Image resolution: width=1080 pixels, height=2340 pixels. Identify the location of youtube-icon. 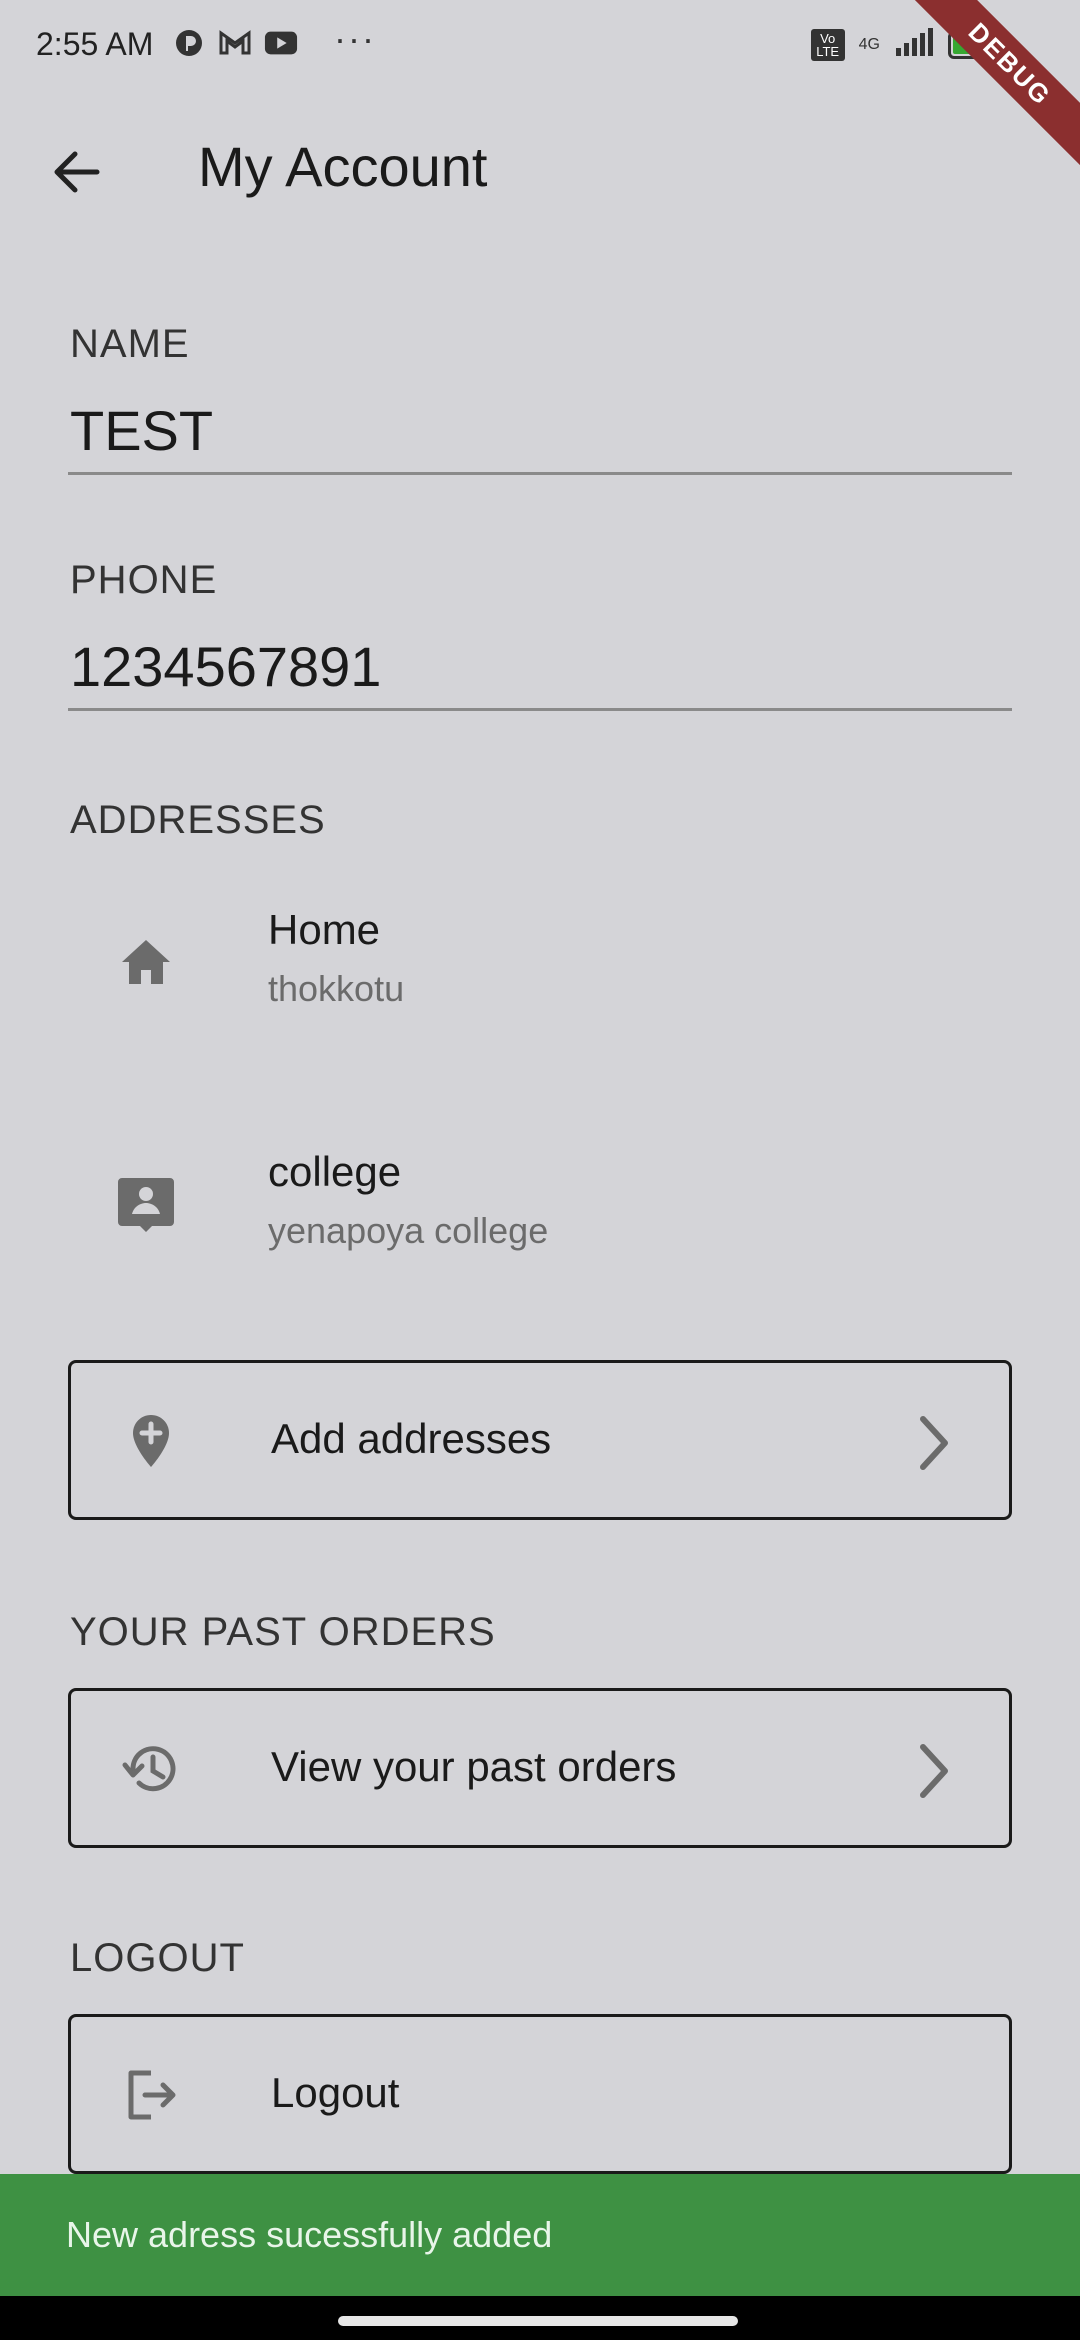
(281, 43).